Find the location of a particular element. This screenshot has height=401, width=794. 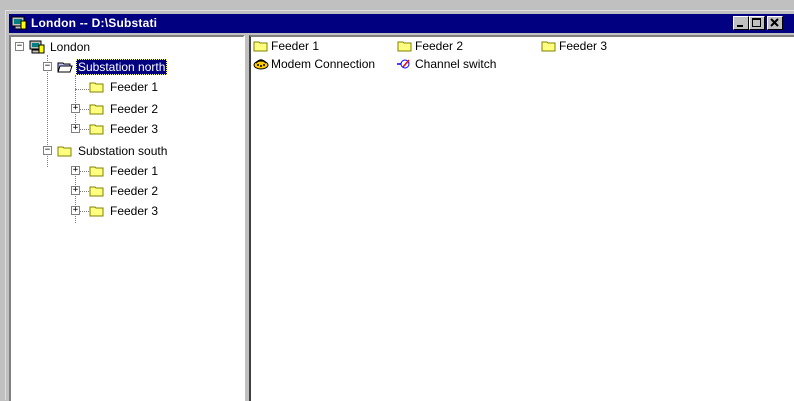

list-item-feeder-1: Feeder 1 is located at coordinates (286, 46).